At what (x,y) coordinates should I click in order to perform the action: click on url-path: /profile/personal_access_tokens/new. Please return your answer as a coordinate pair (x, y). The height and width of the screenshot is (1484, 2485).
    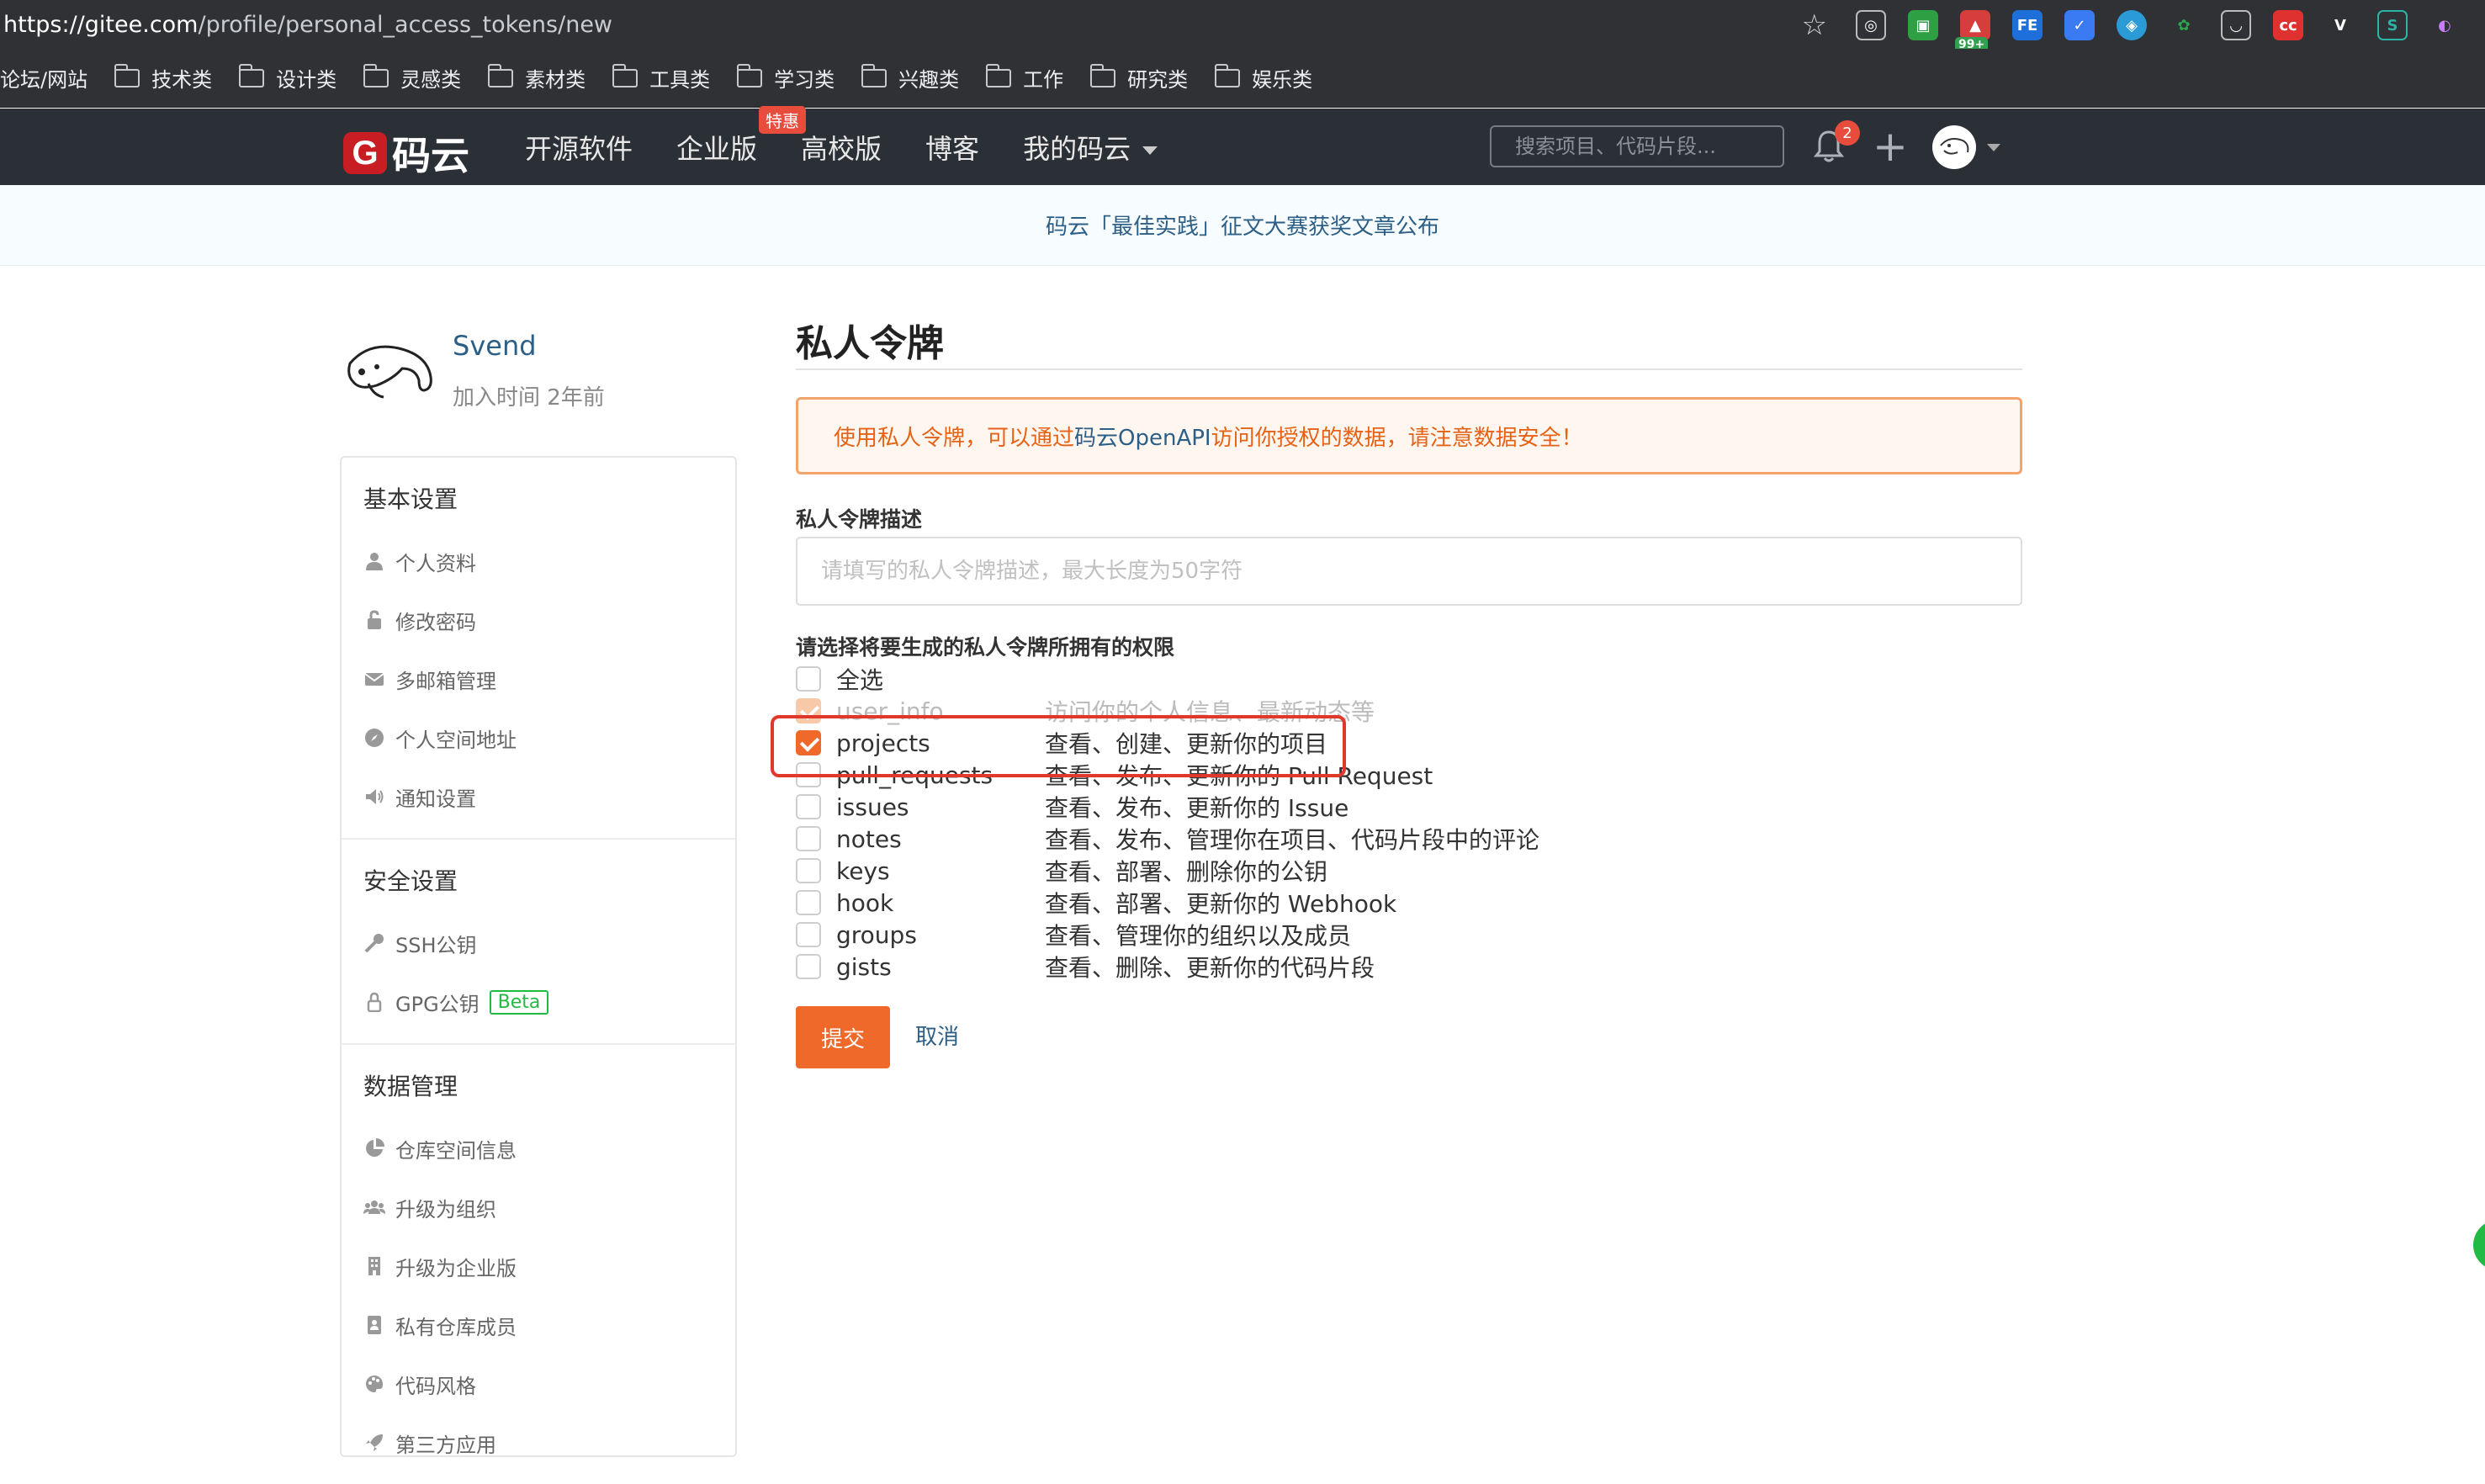
    Looking at the image, I should click on (405, 24).